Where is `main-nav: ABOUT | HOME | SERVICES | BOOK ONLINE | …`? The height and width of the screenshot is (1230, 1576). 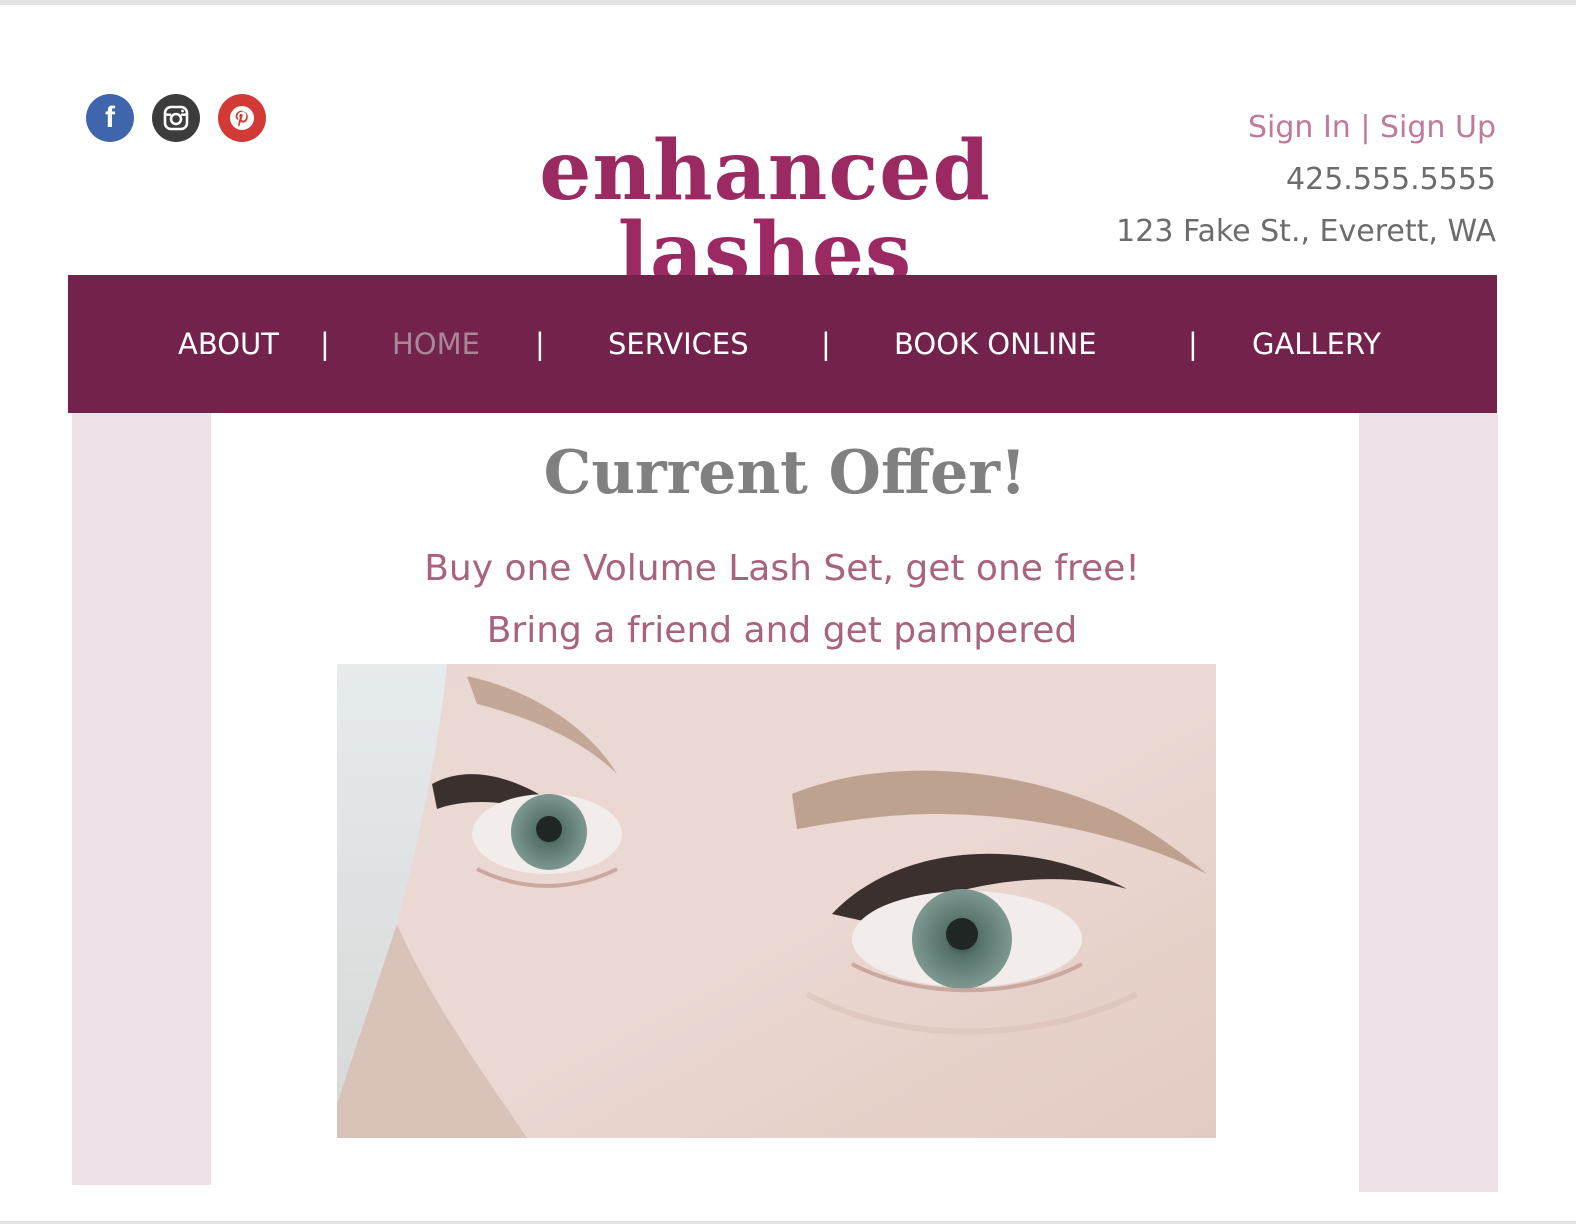 main-nav: ABOUT | HOME | SERVICES | BOOK ONLINE | … is located at coordinates (782, 344).